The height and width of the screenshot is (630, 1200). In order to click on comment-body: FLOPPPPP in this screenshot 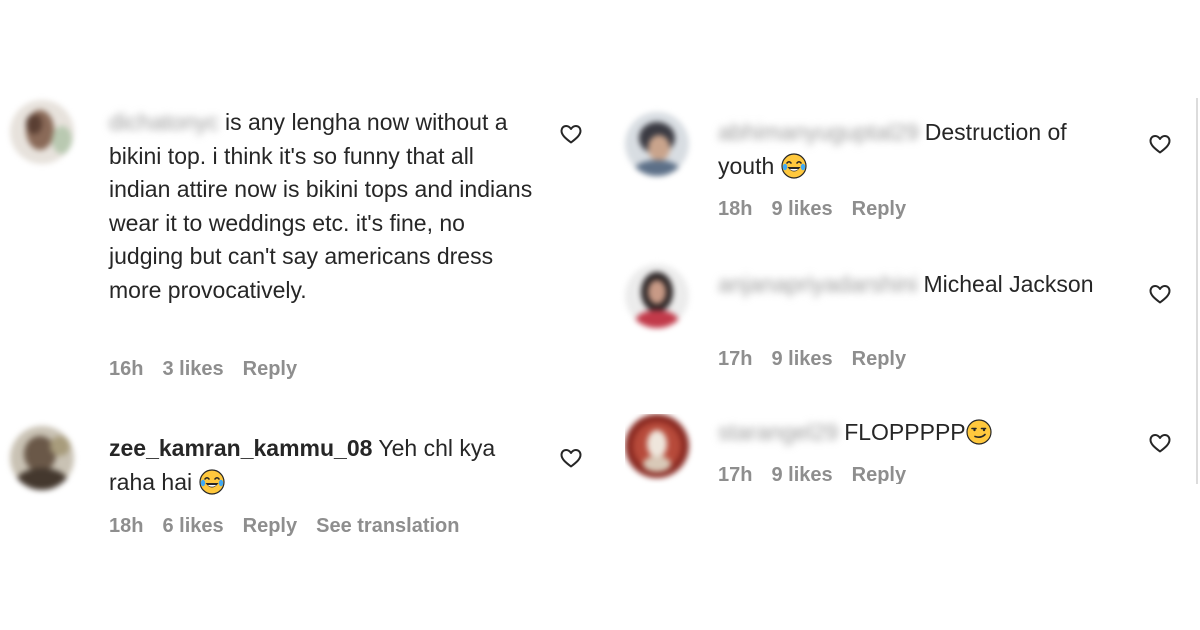, I will do `click(905, 432)`.